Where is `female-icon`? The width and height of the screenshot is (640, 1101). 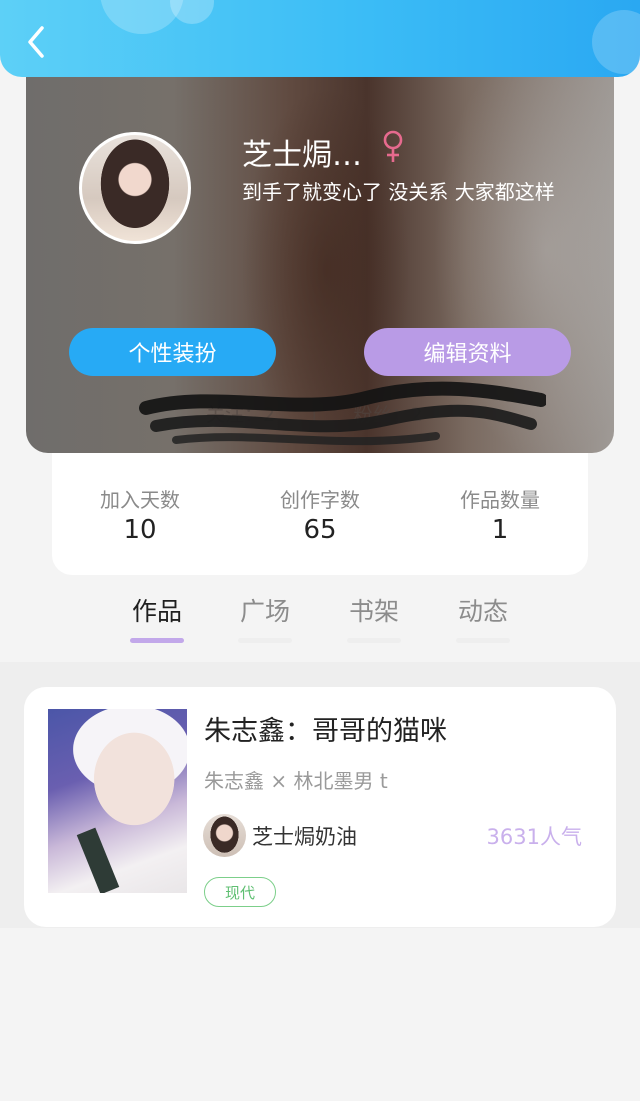 female-icon is located at coordinates (393, 146).